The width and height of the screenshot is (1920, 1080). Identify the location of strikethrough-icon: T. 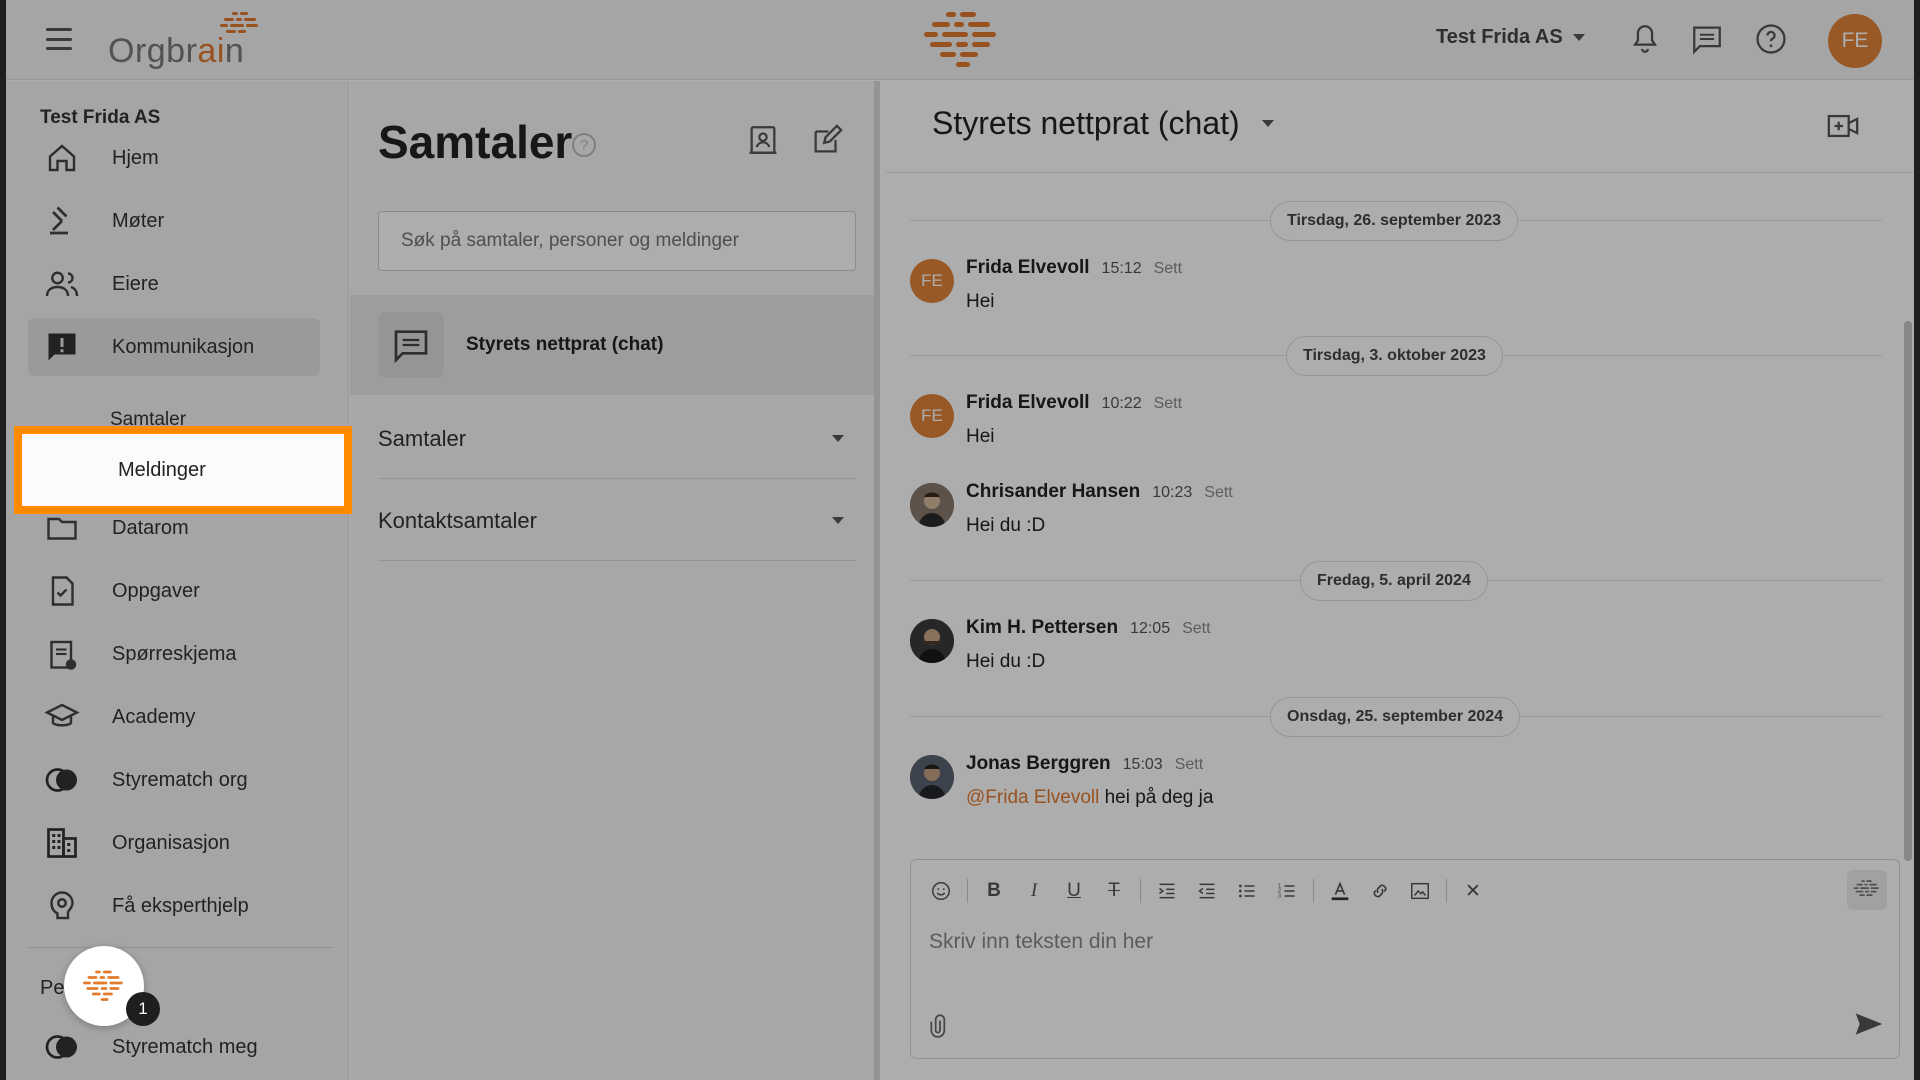
(1114, 891).